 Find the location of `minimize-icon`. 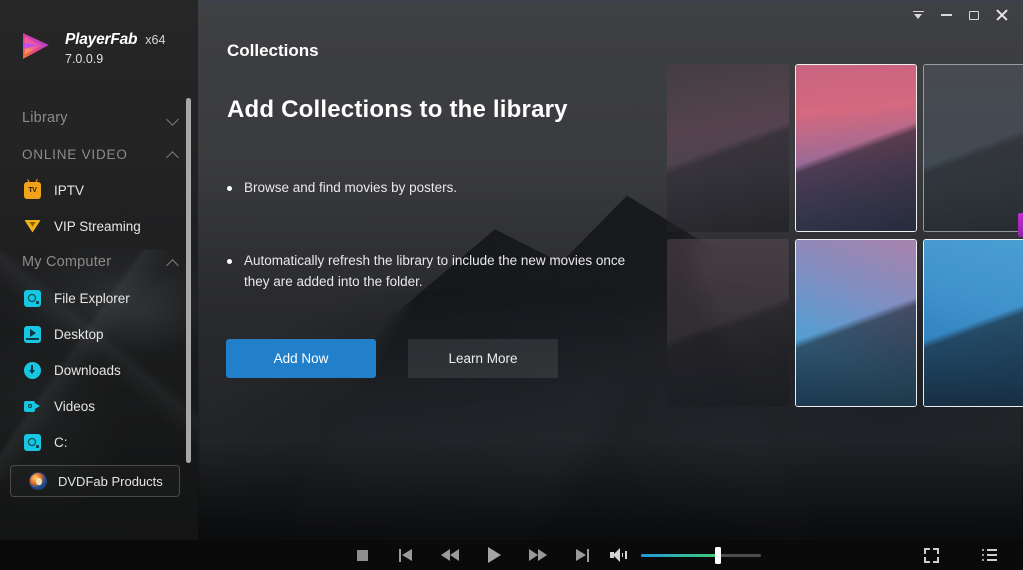

minimize-icon is located at coordinates (946, 15).